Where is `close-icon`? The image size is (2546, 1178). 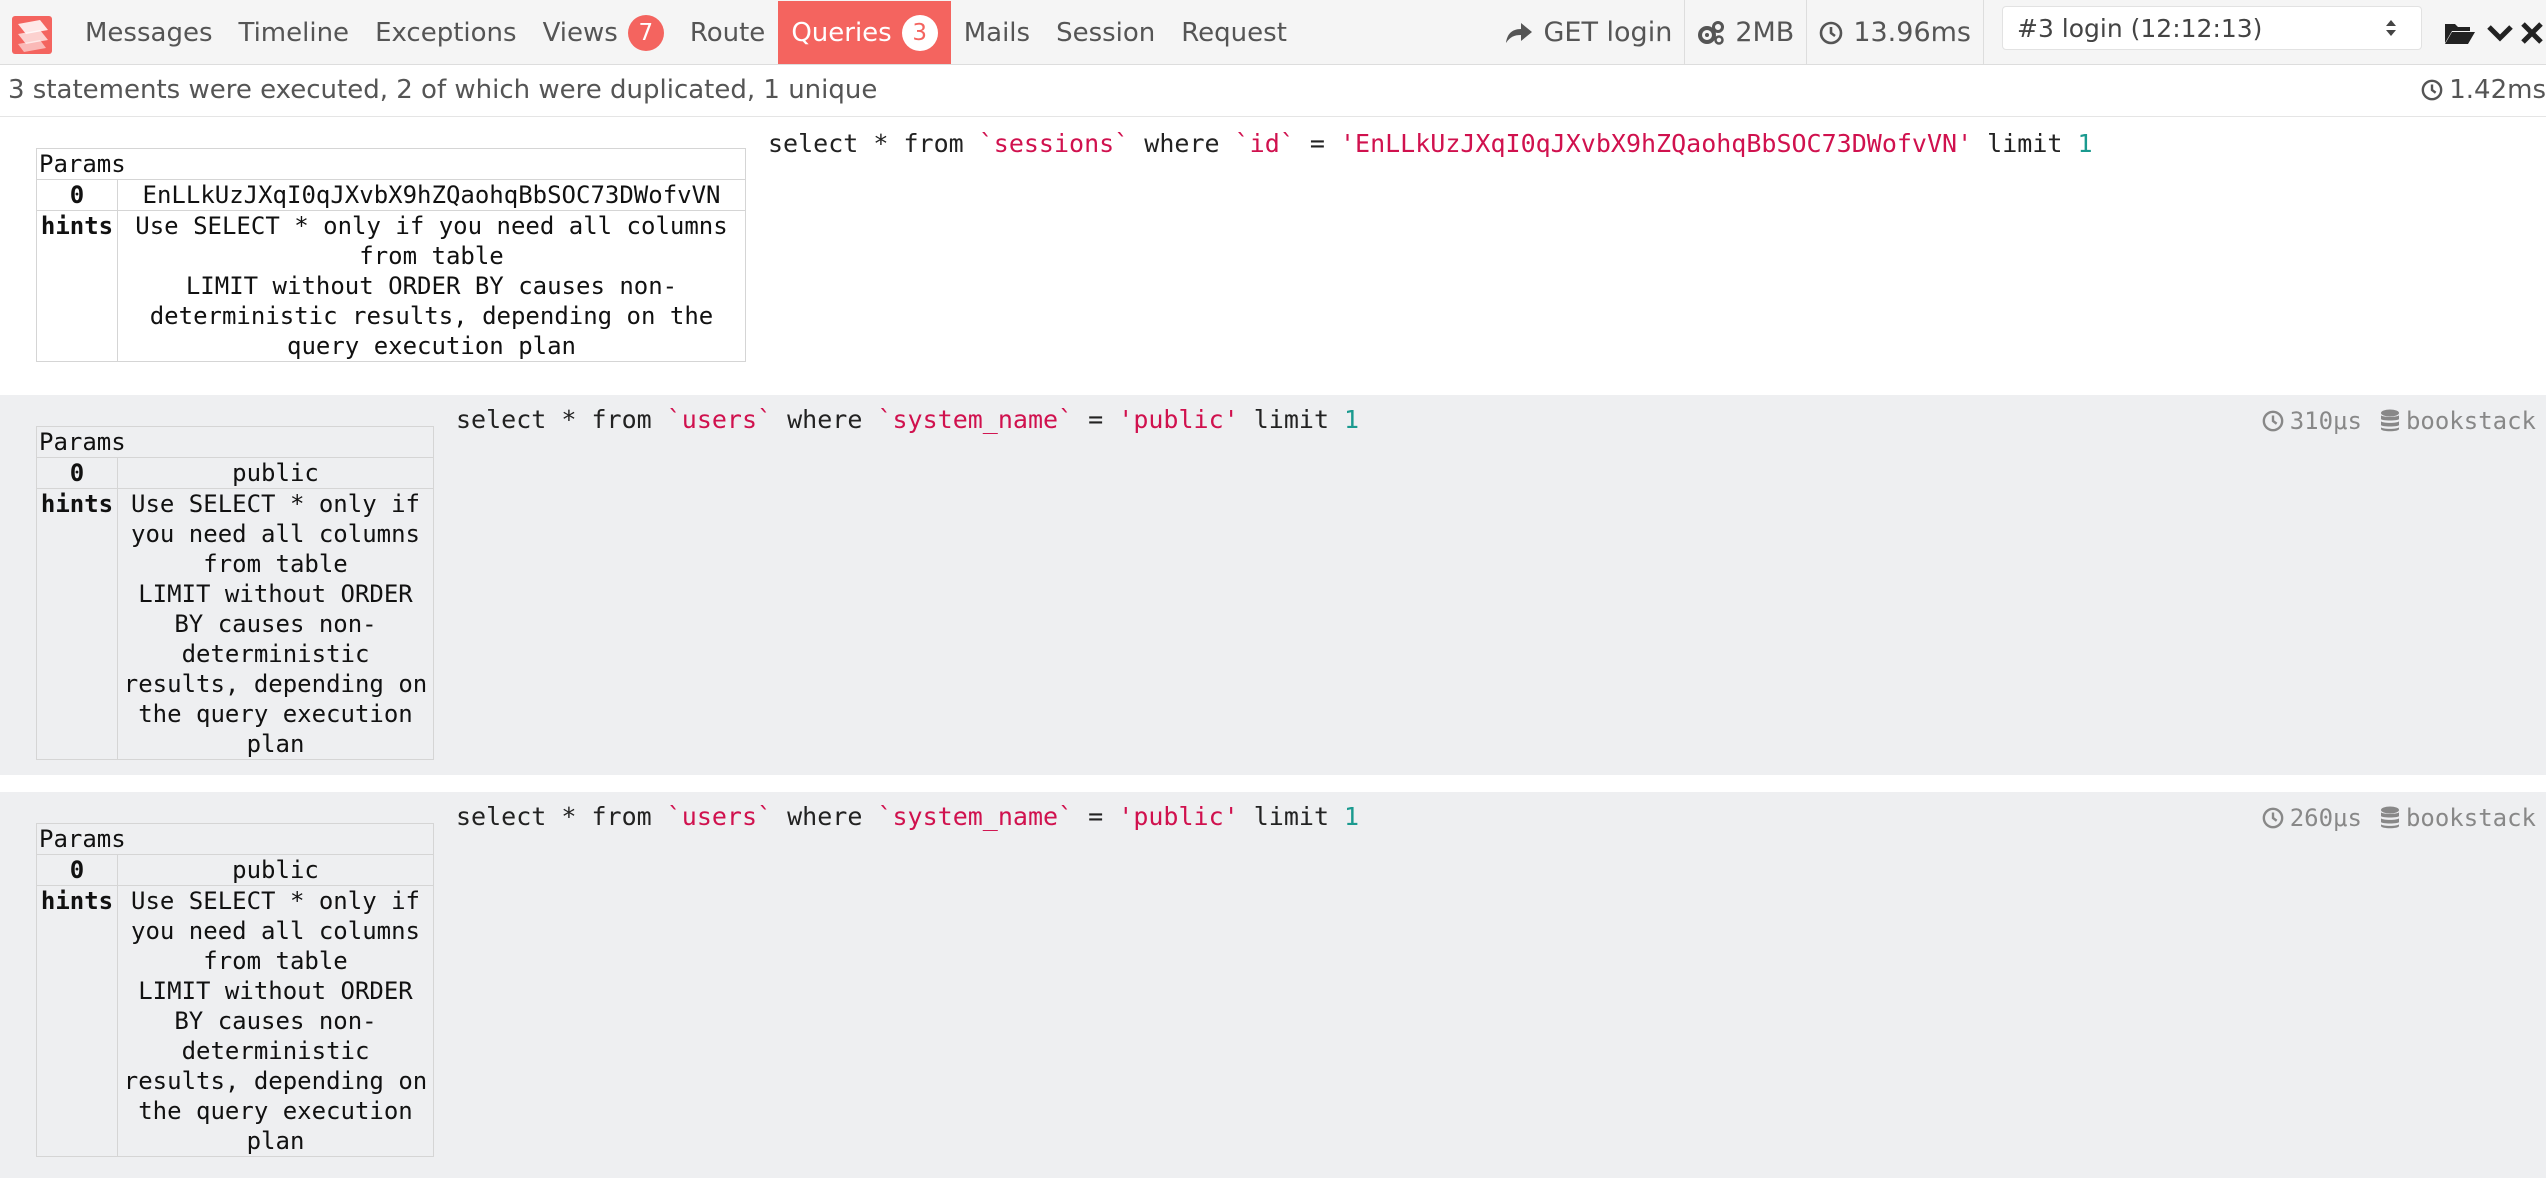
close-icon is located at coordinates (2532, 32).